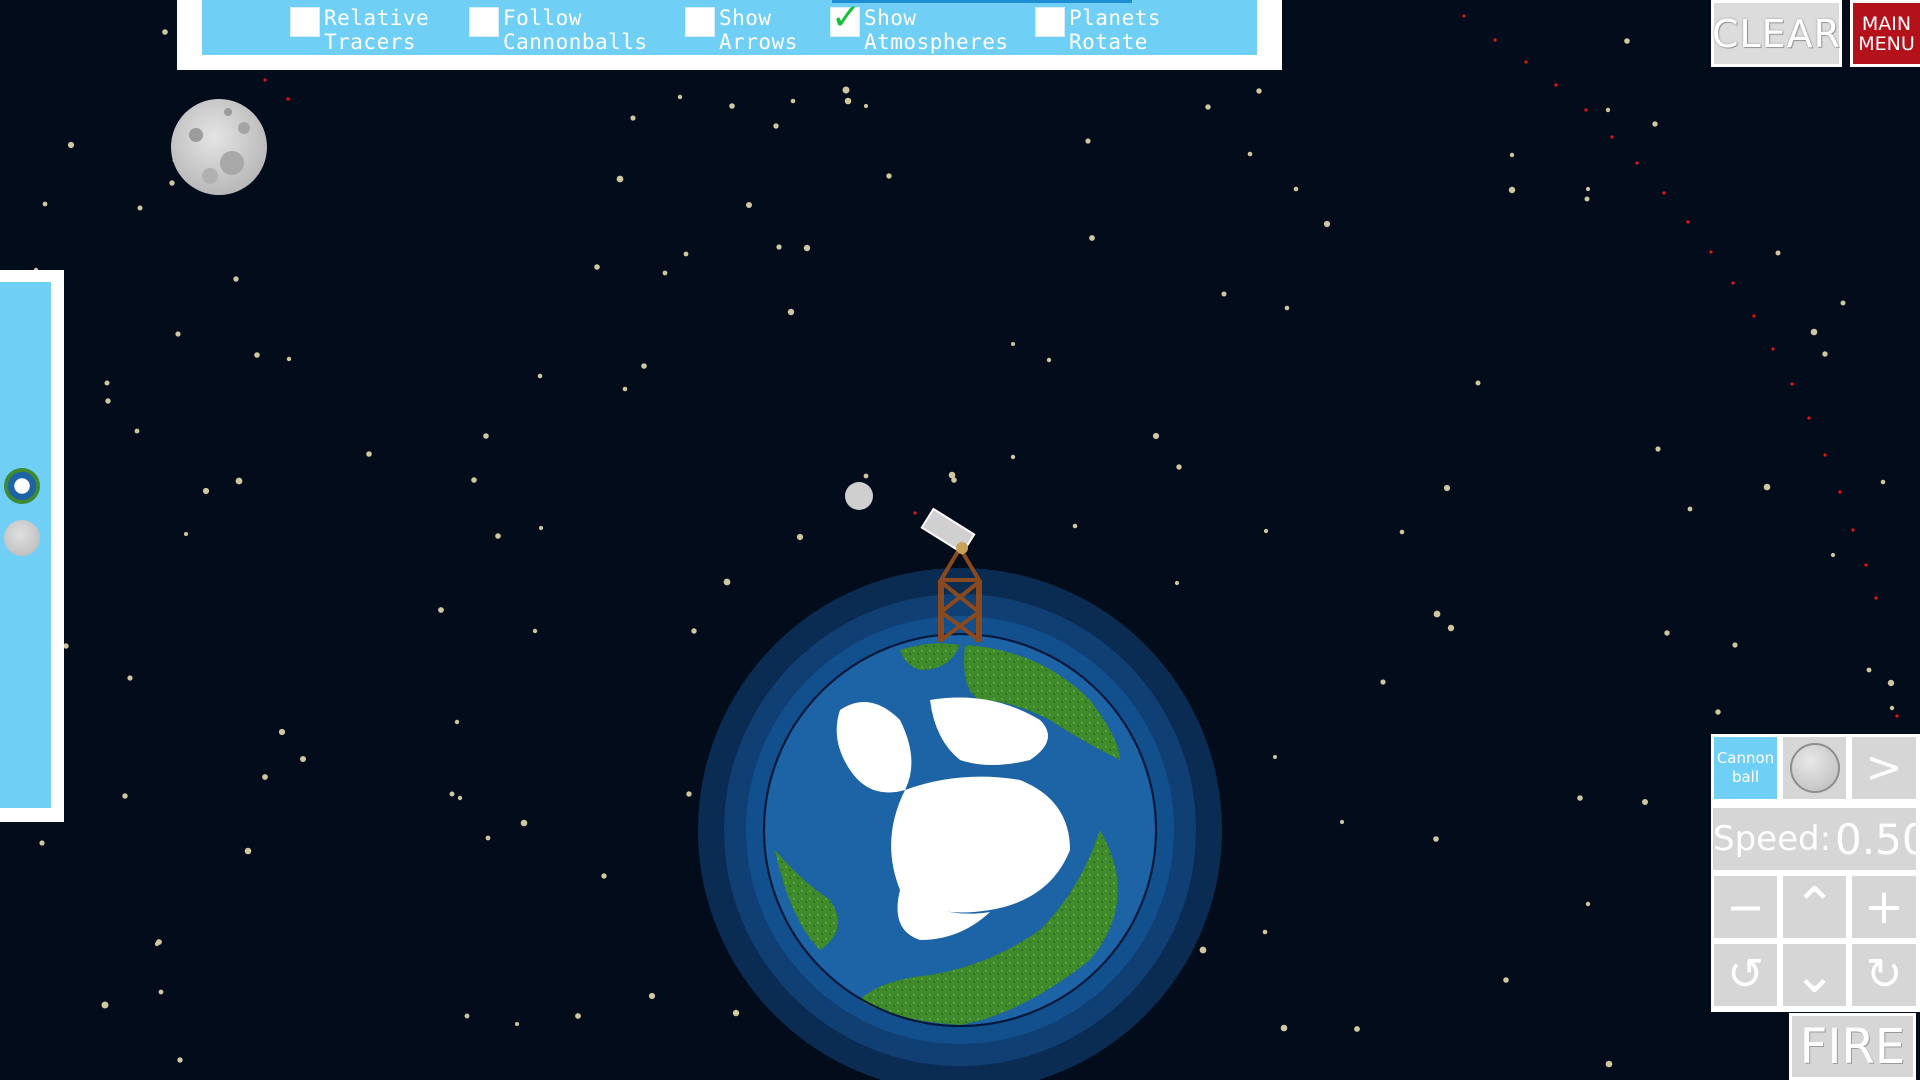 Image resolution: width=1920 pixels, height=1080 pixels. What do you see at coordinates (1852, 1046) in the screenshot?
I see `fire-button: FIRE` at bounding box center [1852, 1046].